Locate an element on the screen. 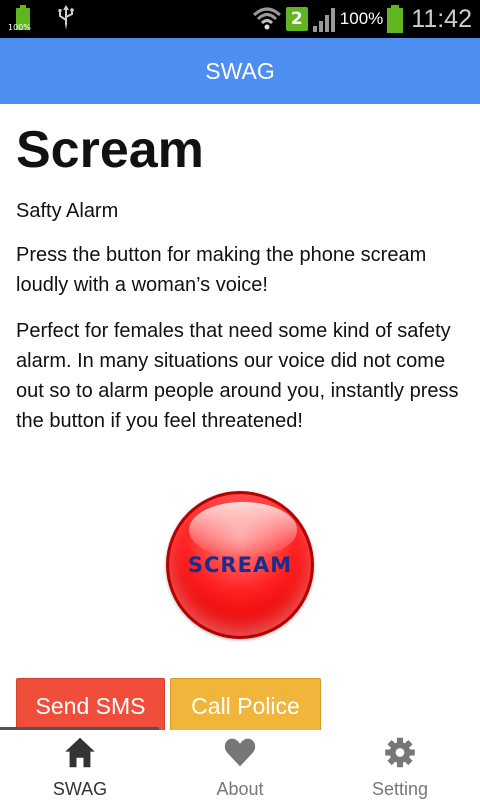 Image resolution: width=480 pixels, height=800 pixels. app-bar: SWAG is located at coordinates (240, 71).